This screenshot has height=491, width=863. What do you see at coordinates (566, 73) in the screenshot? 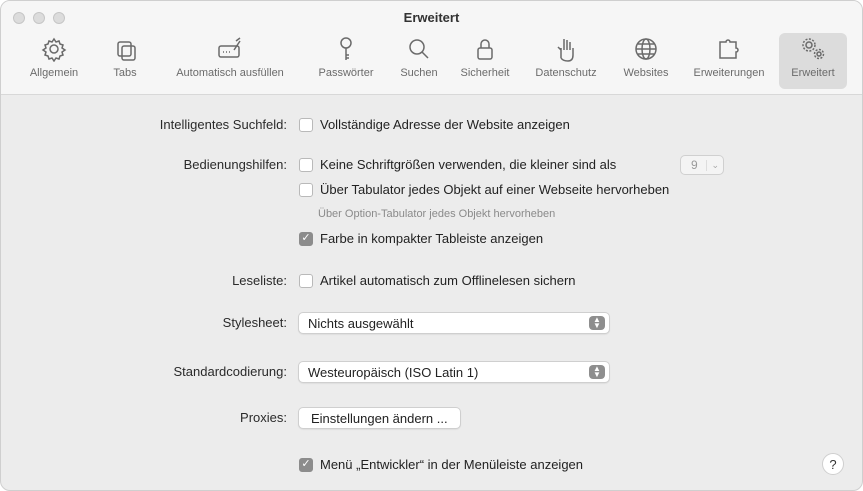
I see `toolbar-item-label: Datenschutz` at bounding box center [566, 73].